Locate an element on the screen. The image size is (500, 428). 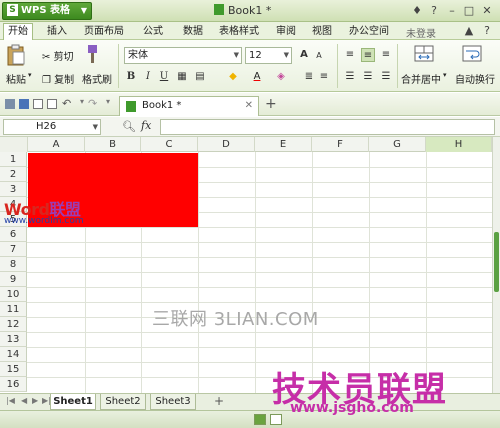
paste-button is located at coordinates (17, 56).